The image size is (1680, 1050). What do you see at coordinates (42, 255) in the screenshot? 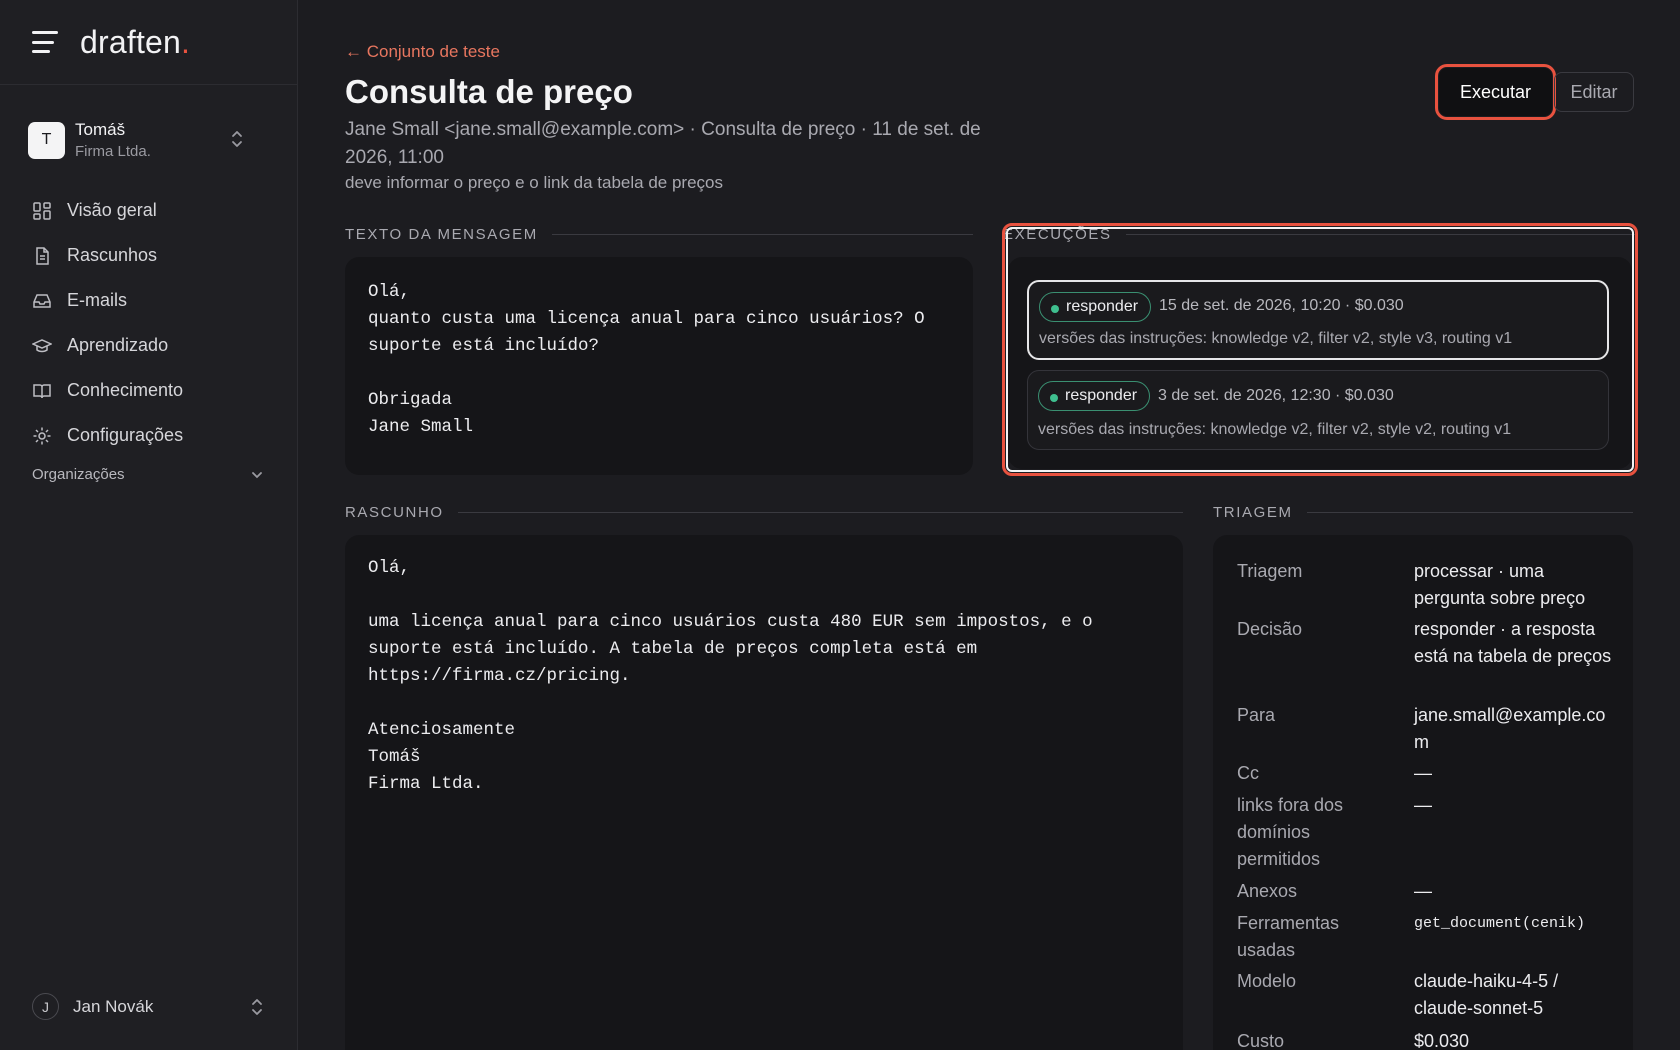
I see `document-icon` at bounding box center [42, 255].